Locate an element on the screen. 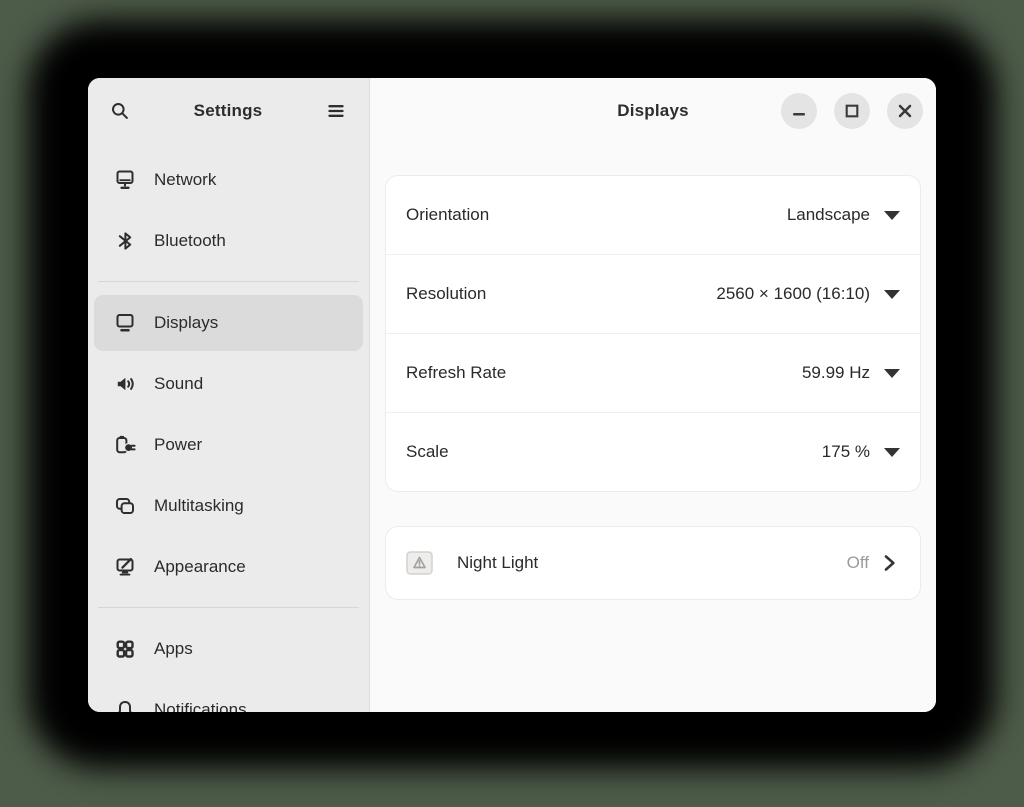 Image resolution: width=1024 pixels, height=807 pixels. main-menu-button is located at coordinates (336, 111).